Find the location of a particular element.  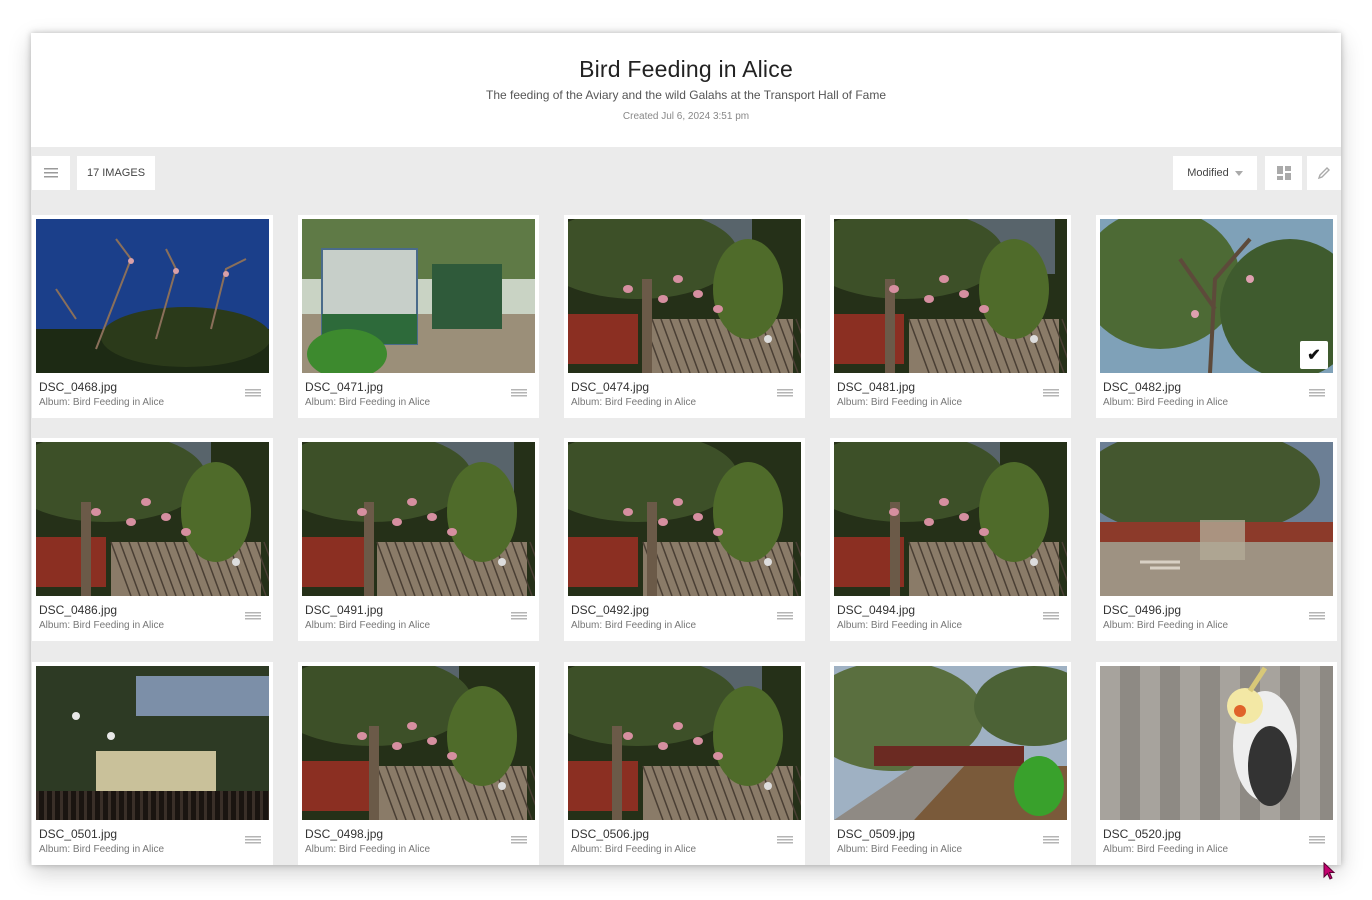

image-filename: DSC_0486.jpg is located at coordinates (78, 610).